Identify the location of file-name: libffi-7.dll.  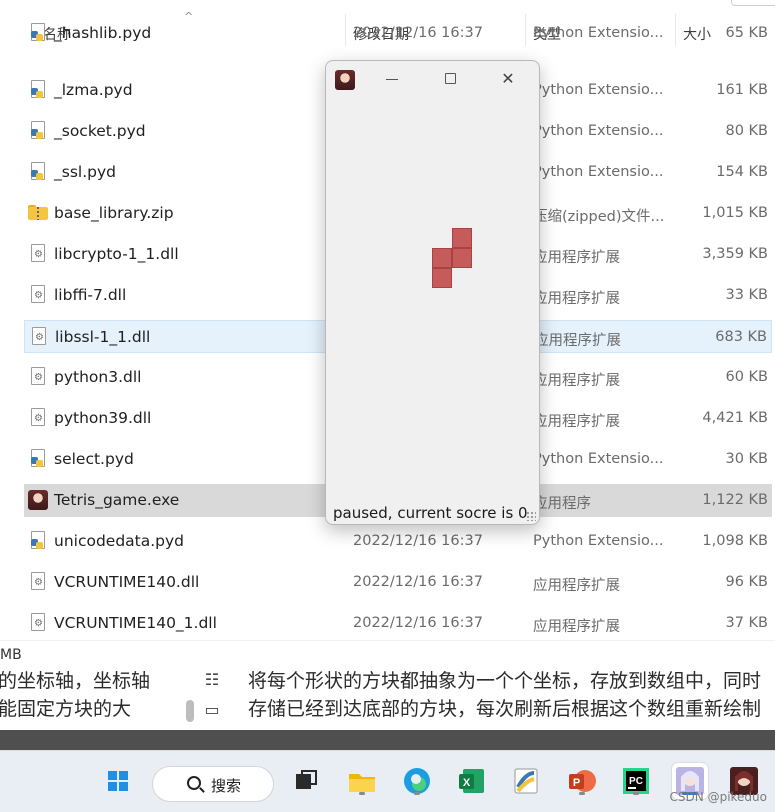
(90, 295).